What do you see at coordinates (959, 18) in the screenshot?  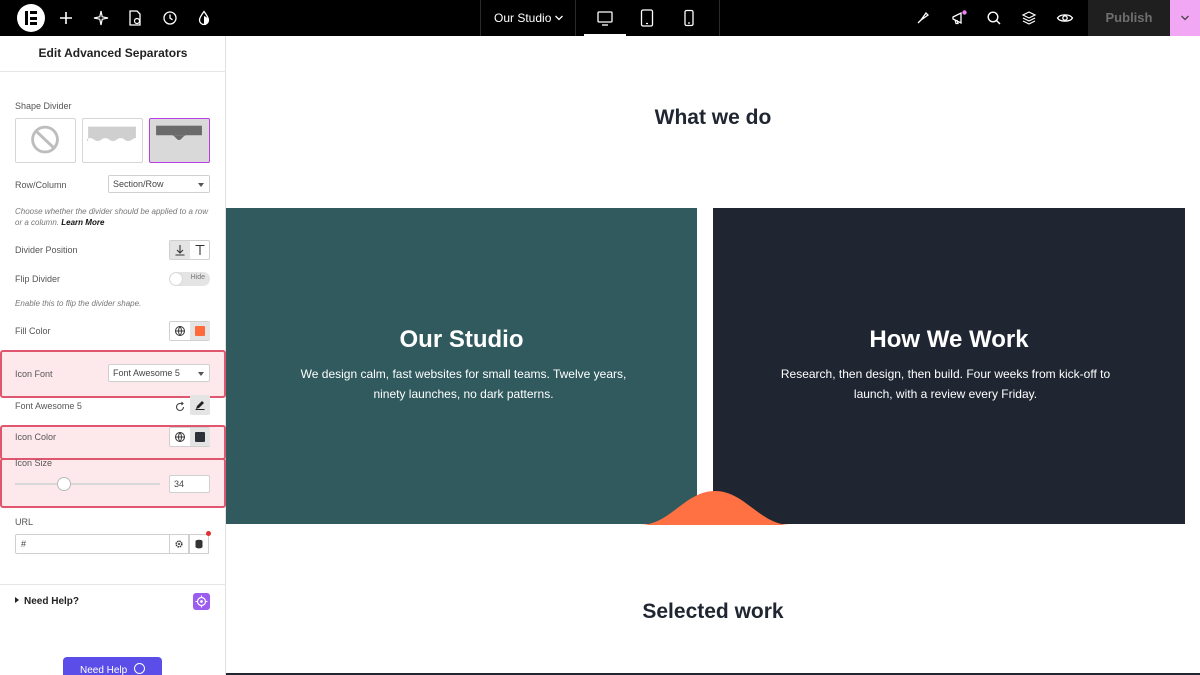 I see `whats-new-icon` at bounding box center [959, 18].